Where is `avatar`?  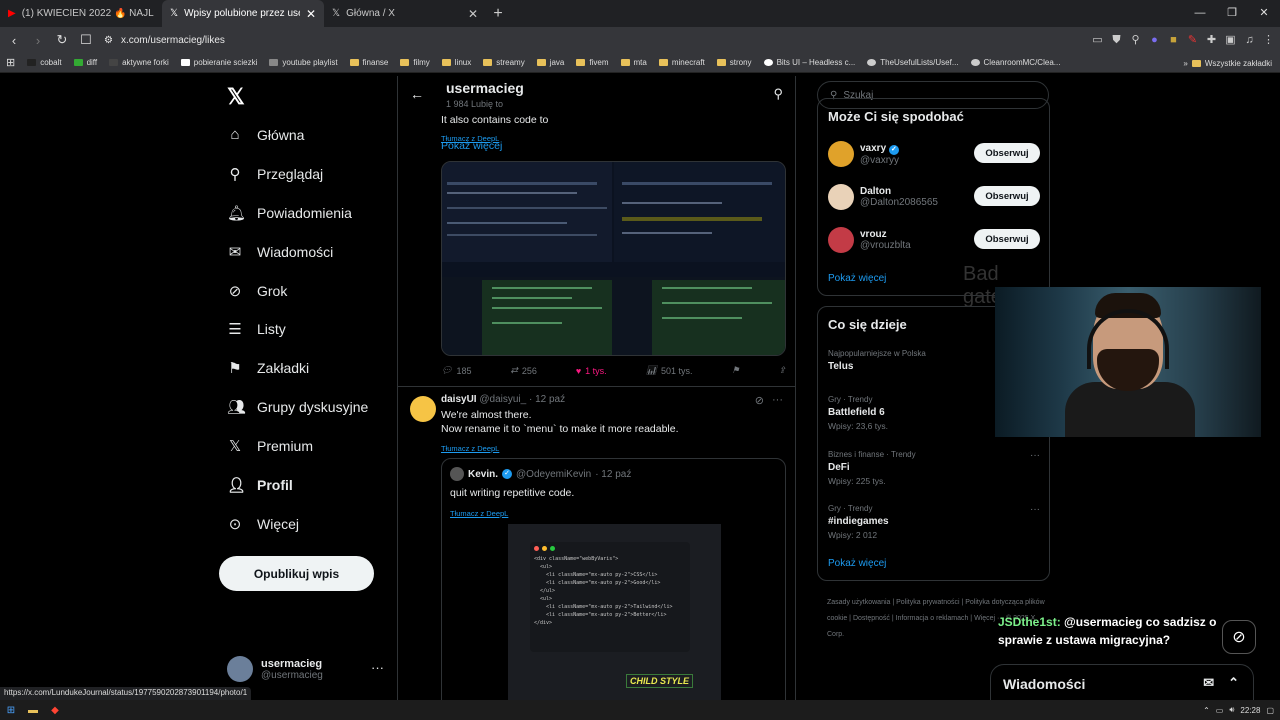
avatar is located at coordinates (423, 409).